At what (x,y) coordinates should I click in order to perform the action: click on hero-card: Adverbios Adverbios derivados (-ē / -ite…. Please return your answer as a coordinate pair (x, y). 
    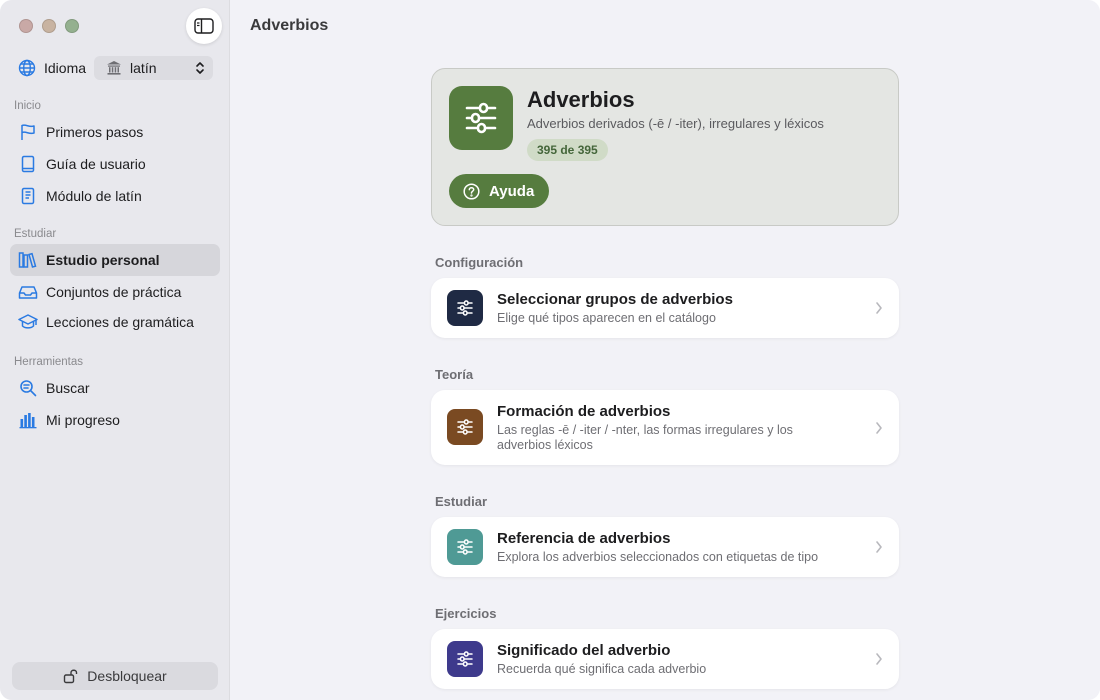
    Looking at the image, I should click on (665, 147).